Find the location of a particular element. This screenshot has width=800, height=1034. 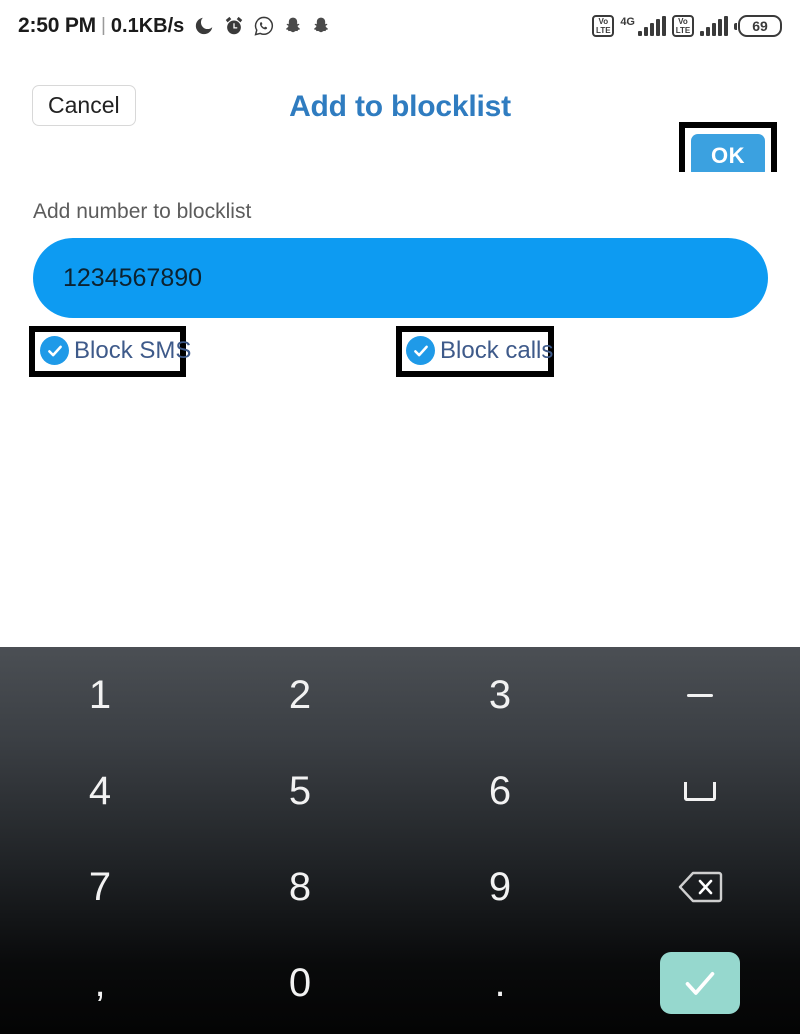

block-sms-label: Block SMS is located at coordinates (133, 350).